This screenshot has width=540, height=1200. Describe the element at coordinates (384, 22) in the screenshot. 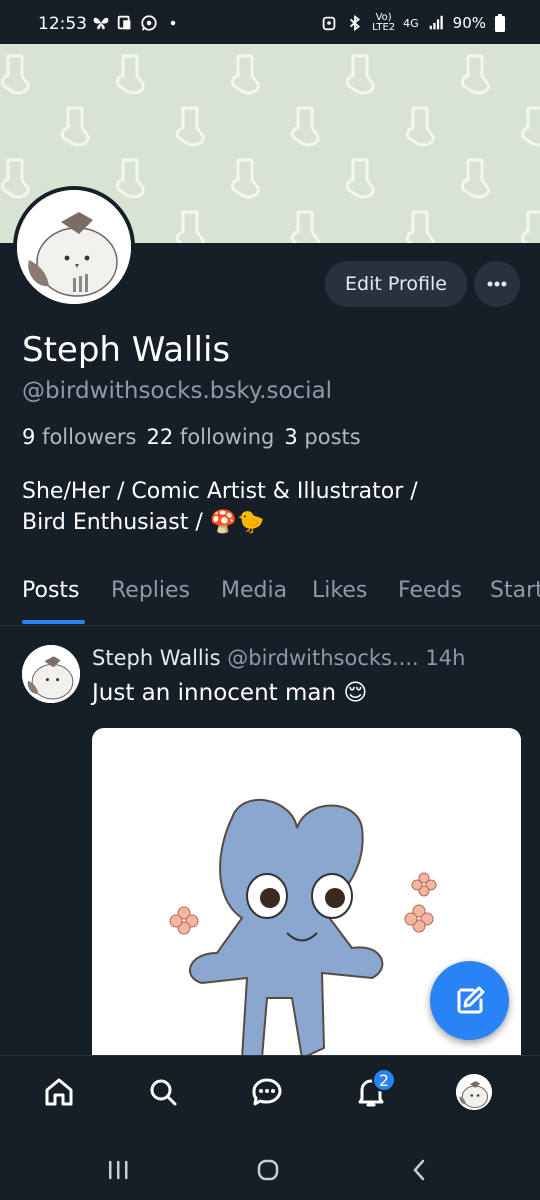

I see `network-label: Vo) LTE2` at that location.